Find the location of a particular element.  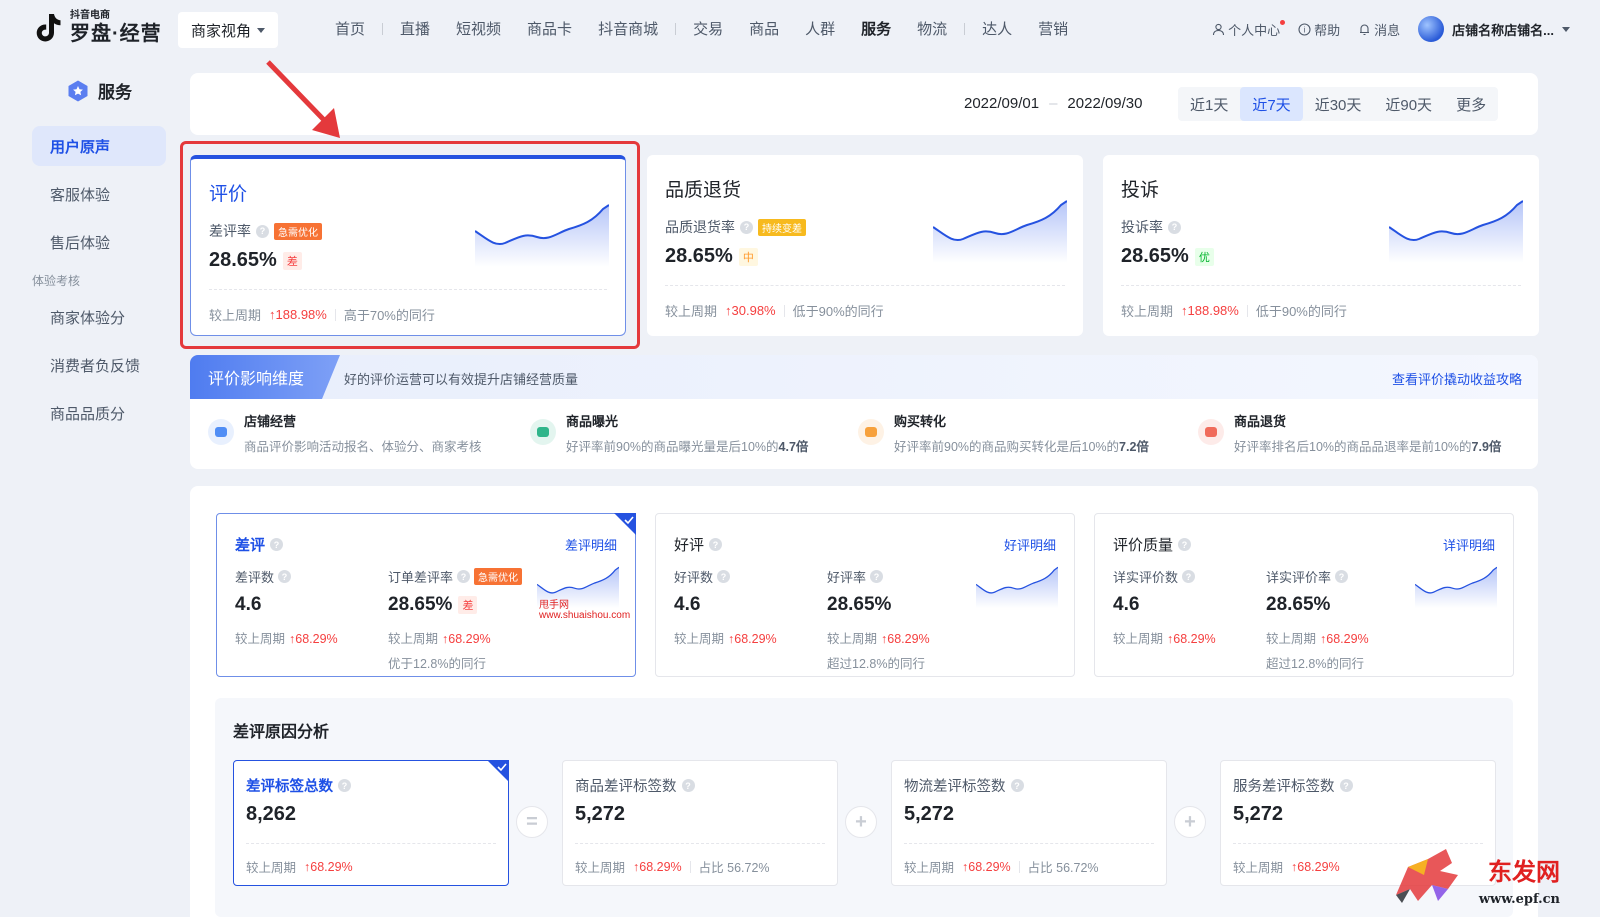

help-link: i 帮助 is located at coordinates (1319, 29).